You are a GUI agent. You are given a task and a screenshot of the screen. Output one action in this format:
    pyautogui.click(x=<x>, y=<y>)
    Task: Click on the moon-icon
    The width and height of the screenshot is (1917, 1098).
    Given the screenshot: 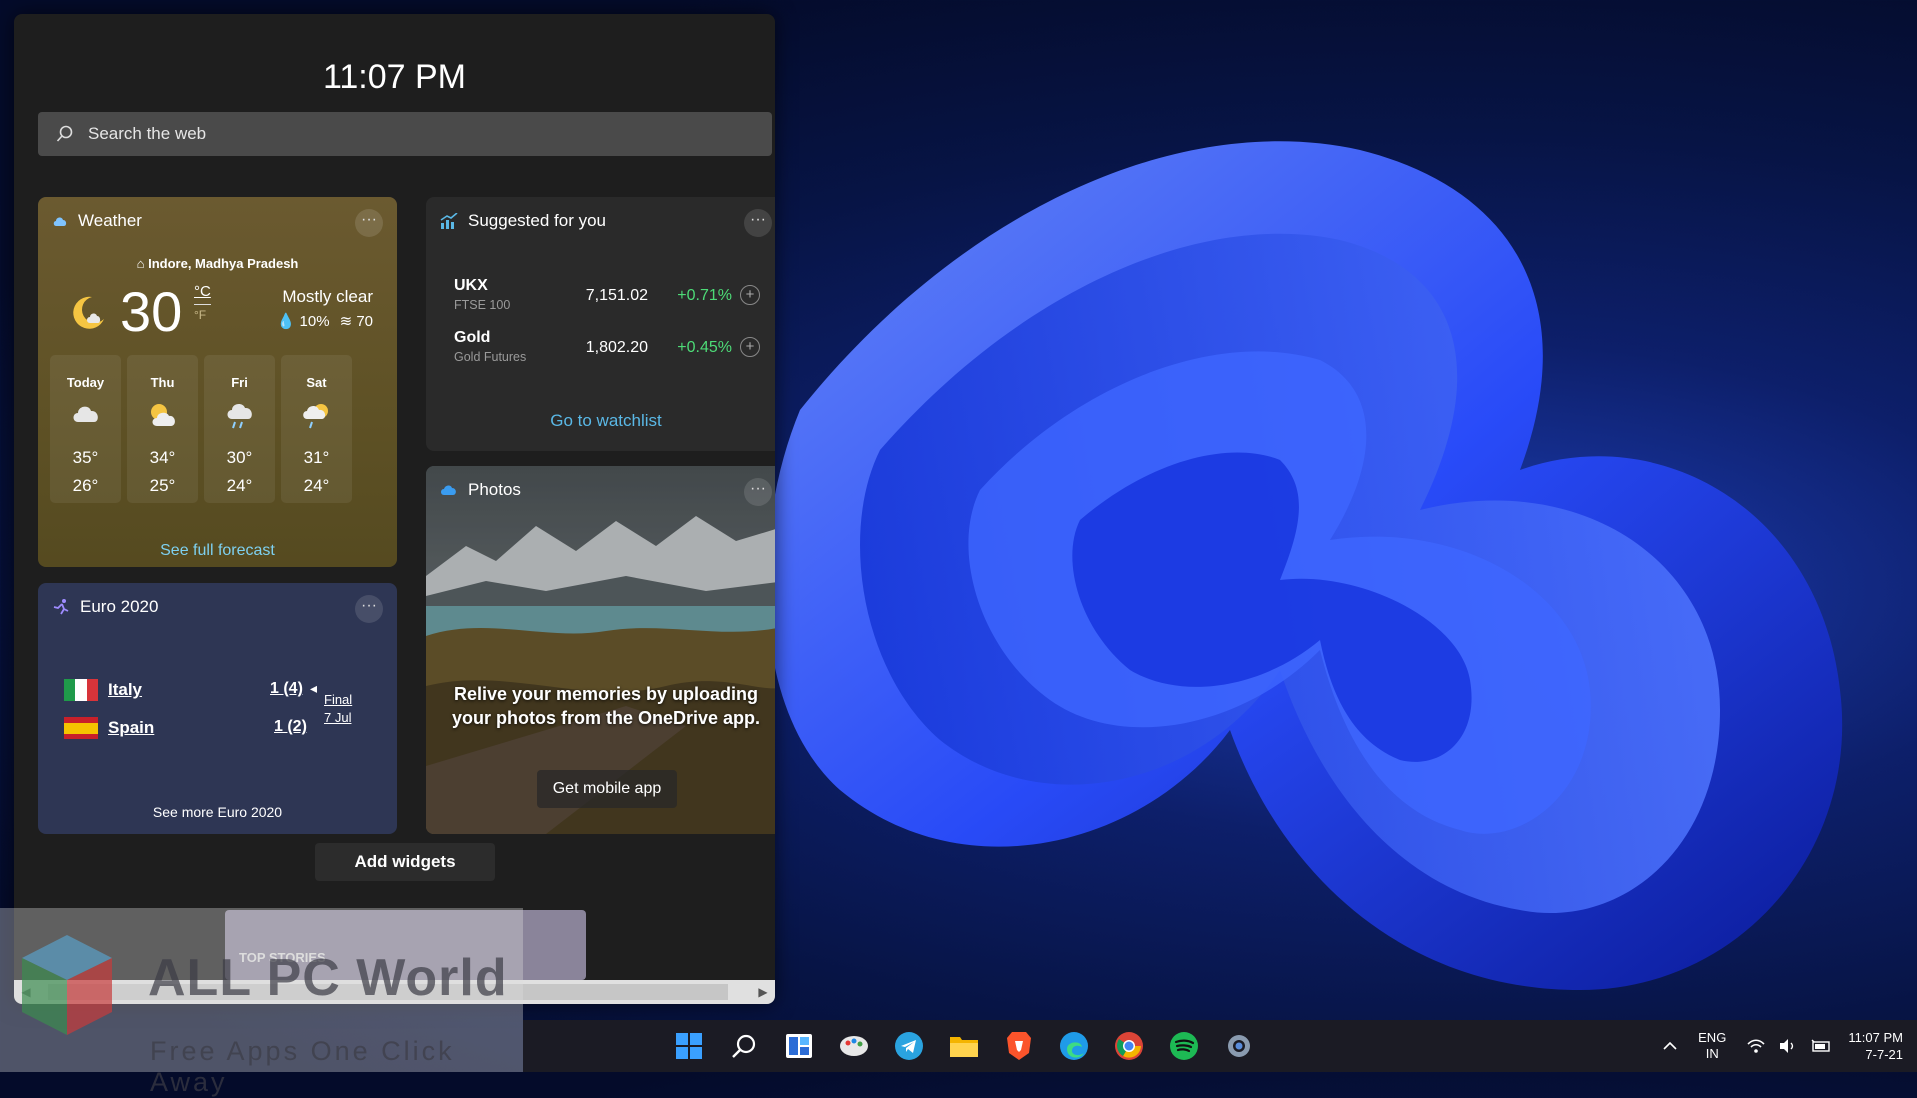 What is the action you would take?
    pyautogui.click(x=88, y=312)
    